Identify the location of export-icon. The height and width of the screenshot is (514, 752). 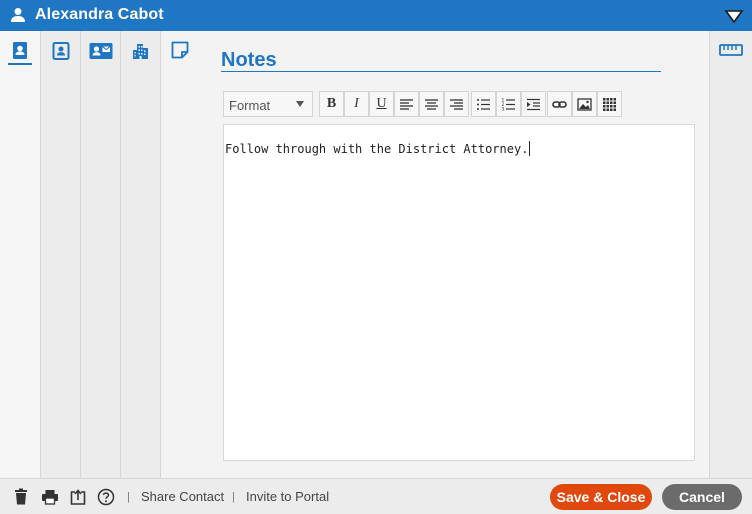
(78, 497).